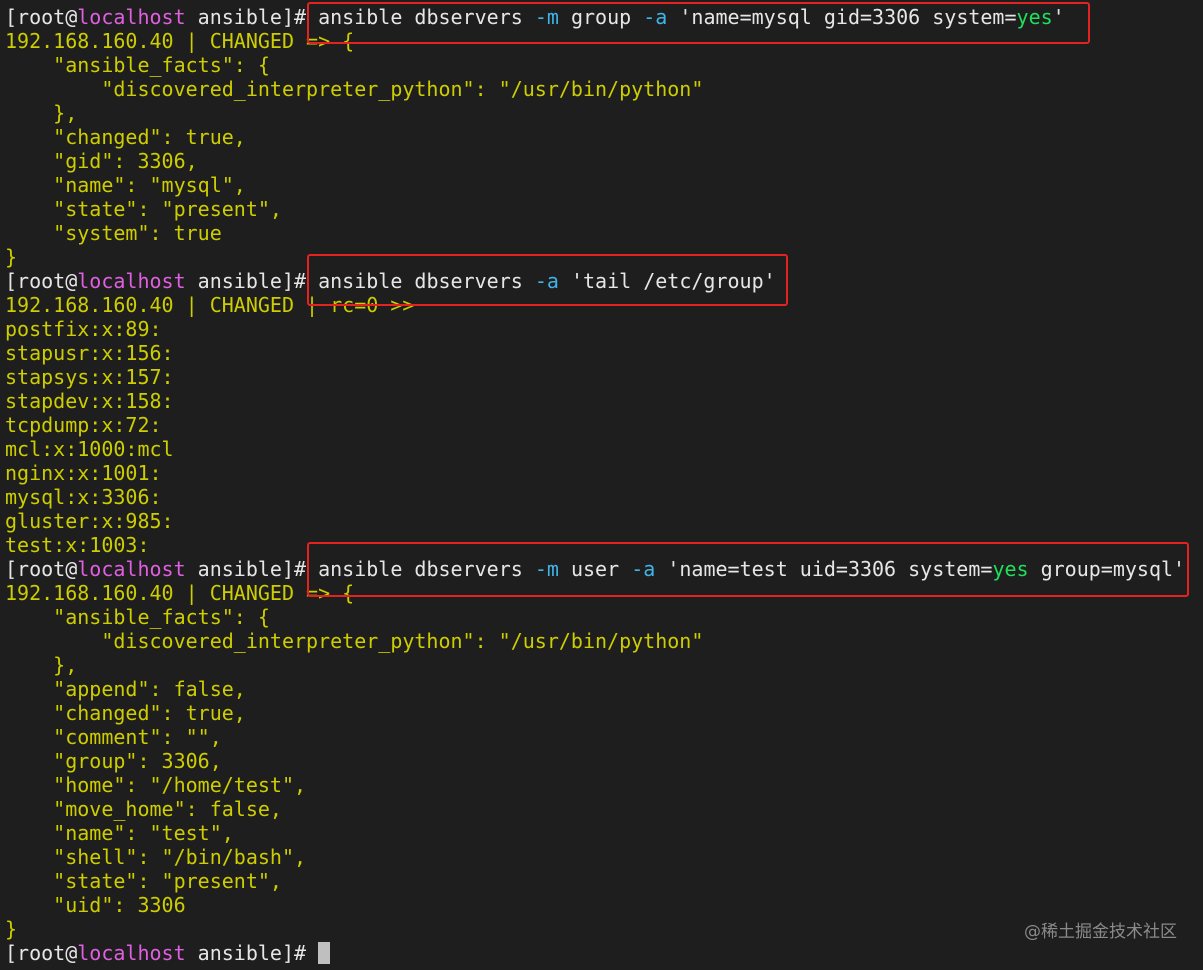 This screenshot has width=1203, height=970. Describe the element at coordinates (89, 521) in the screenshot. I see `output-line: gluster:x:985:` at that location.